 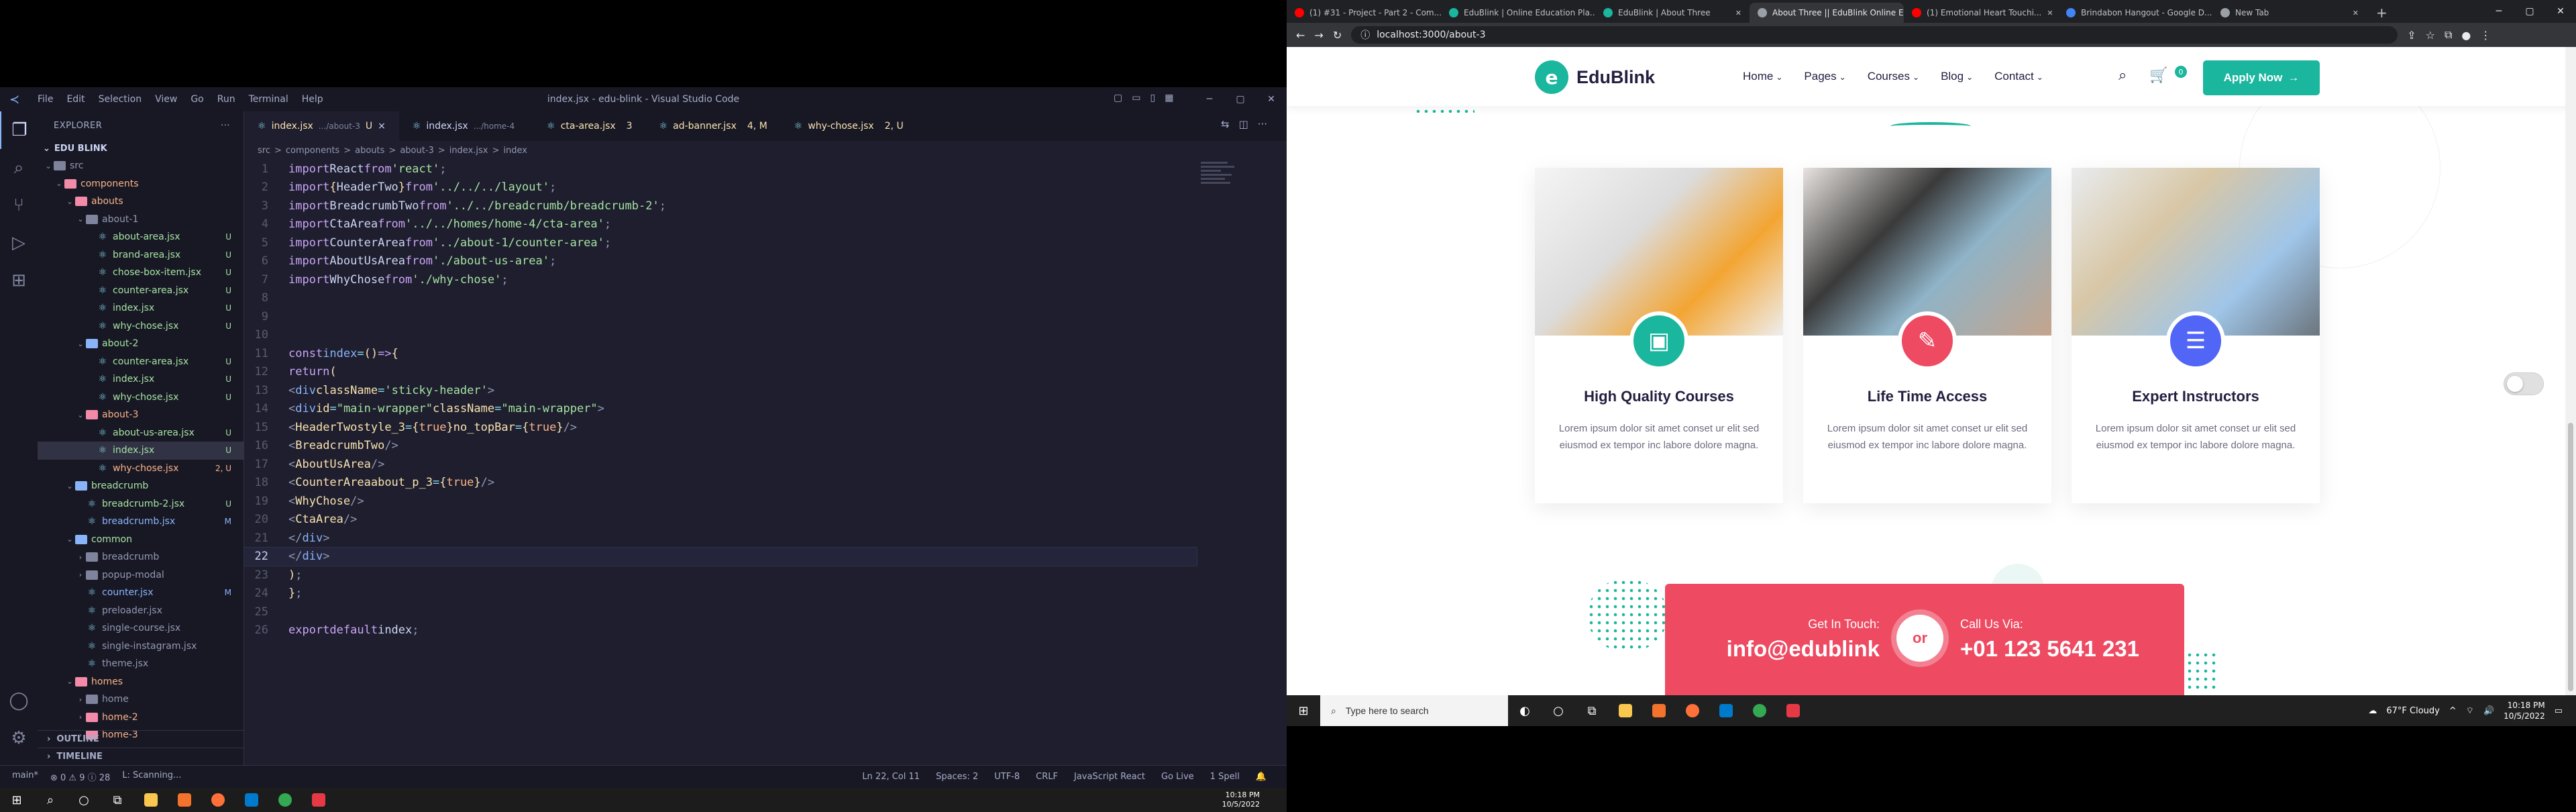 What do you see at coordinates (226, 100) in the screenshot?
I see `menu-run: Run` at bounding box center [226, 100].